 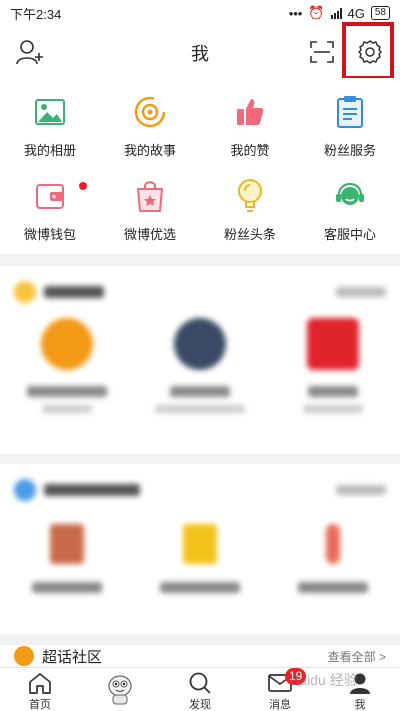 I want to click on thumbs-up-icon, so click(x=250, y=112).